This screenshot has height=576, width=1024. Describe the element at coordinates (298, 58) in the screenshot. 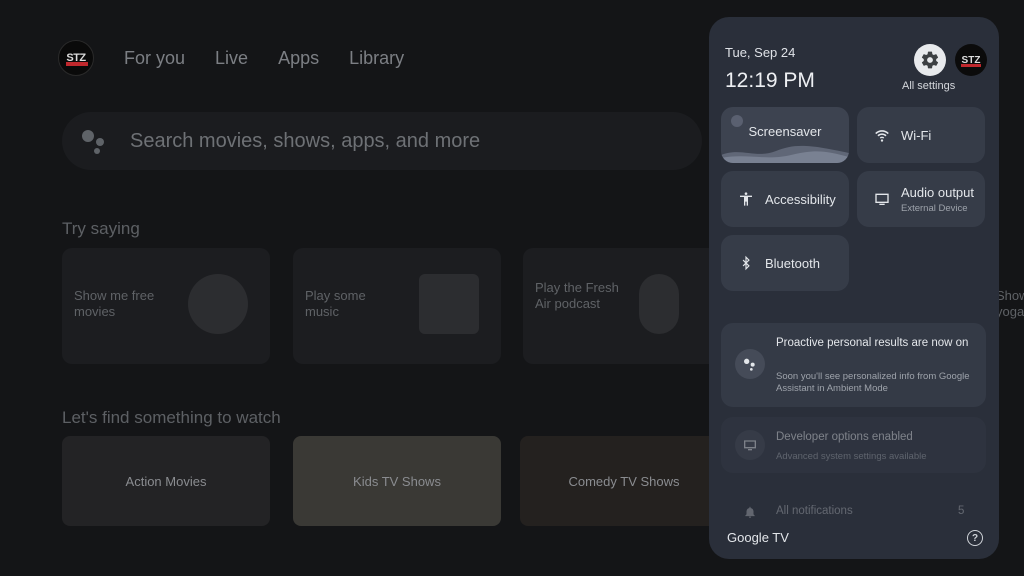

I see `nav-tab-apps: Apps` at that location.